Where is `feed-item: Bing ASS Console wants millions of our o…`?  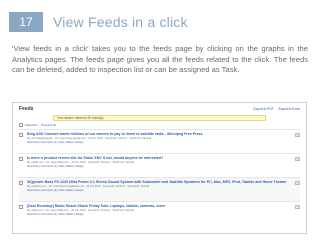
feed-item: Bing ASS Console wants millions of our o… is located at coordinates (159, 141).